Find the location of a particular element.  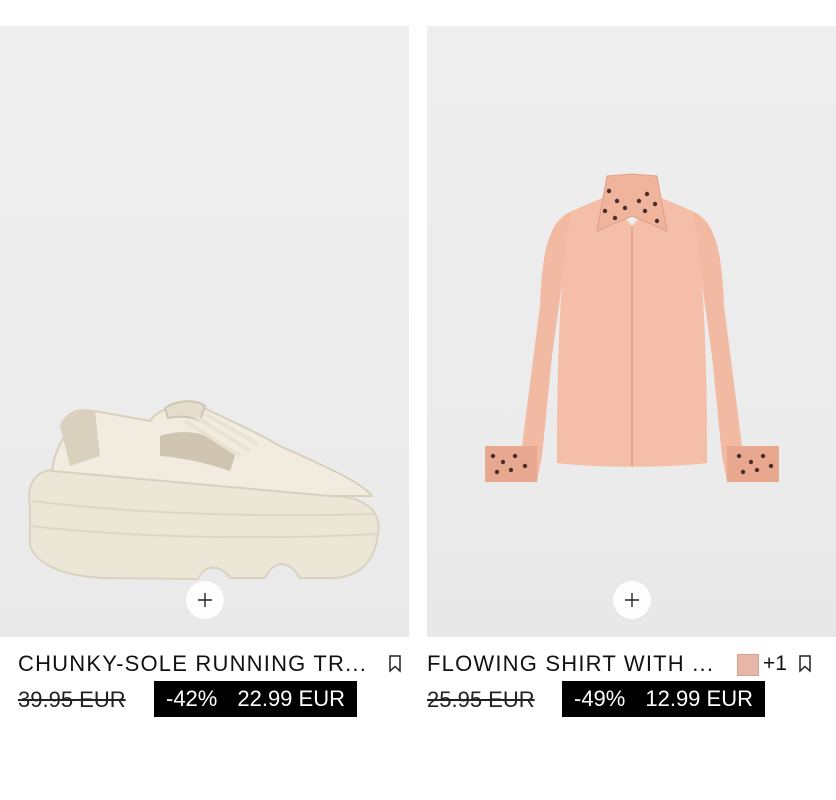

more-colors-count: +1 is located at coordinates (775, 664).